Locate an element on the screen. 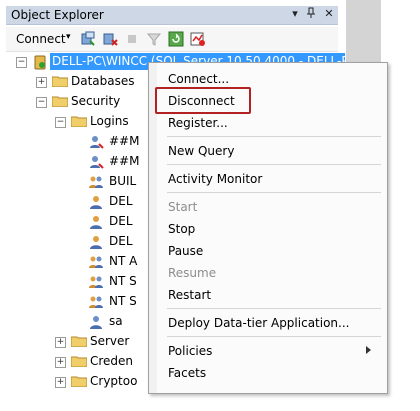  menu-item-label: Policies is located at coordinates (190, 351).